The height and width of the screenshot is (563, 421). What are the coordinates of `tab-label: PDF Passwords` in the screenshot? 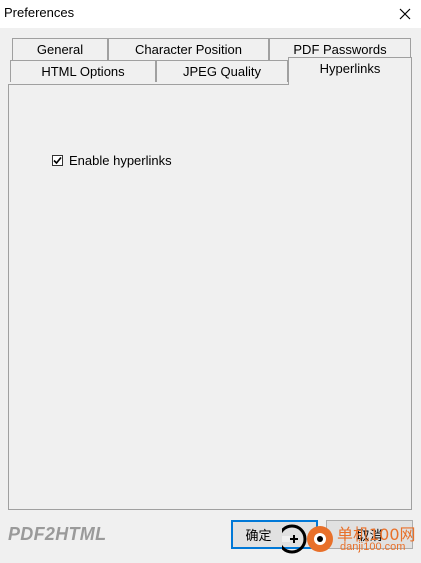 It's located at (340, 49).